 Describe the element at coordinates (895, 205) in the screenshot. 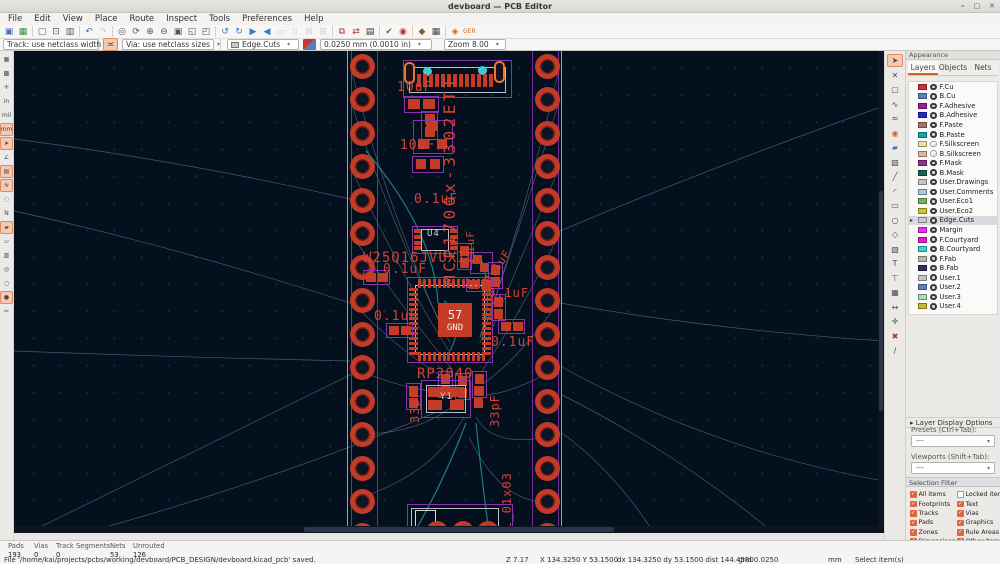

I see `draw-rect-icon: ▭` at that location.